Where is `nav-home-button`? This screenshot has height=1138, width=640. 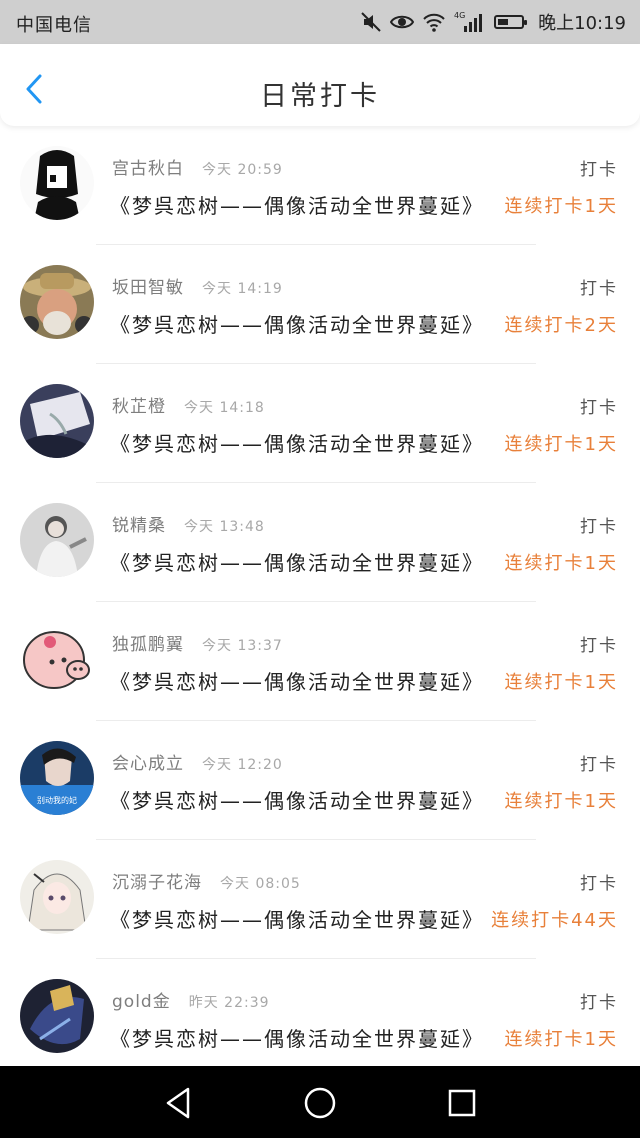 nav-home-button is located at coordinates (320, 1103).